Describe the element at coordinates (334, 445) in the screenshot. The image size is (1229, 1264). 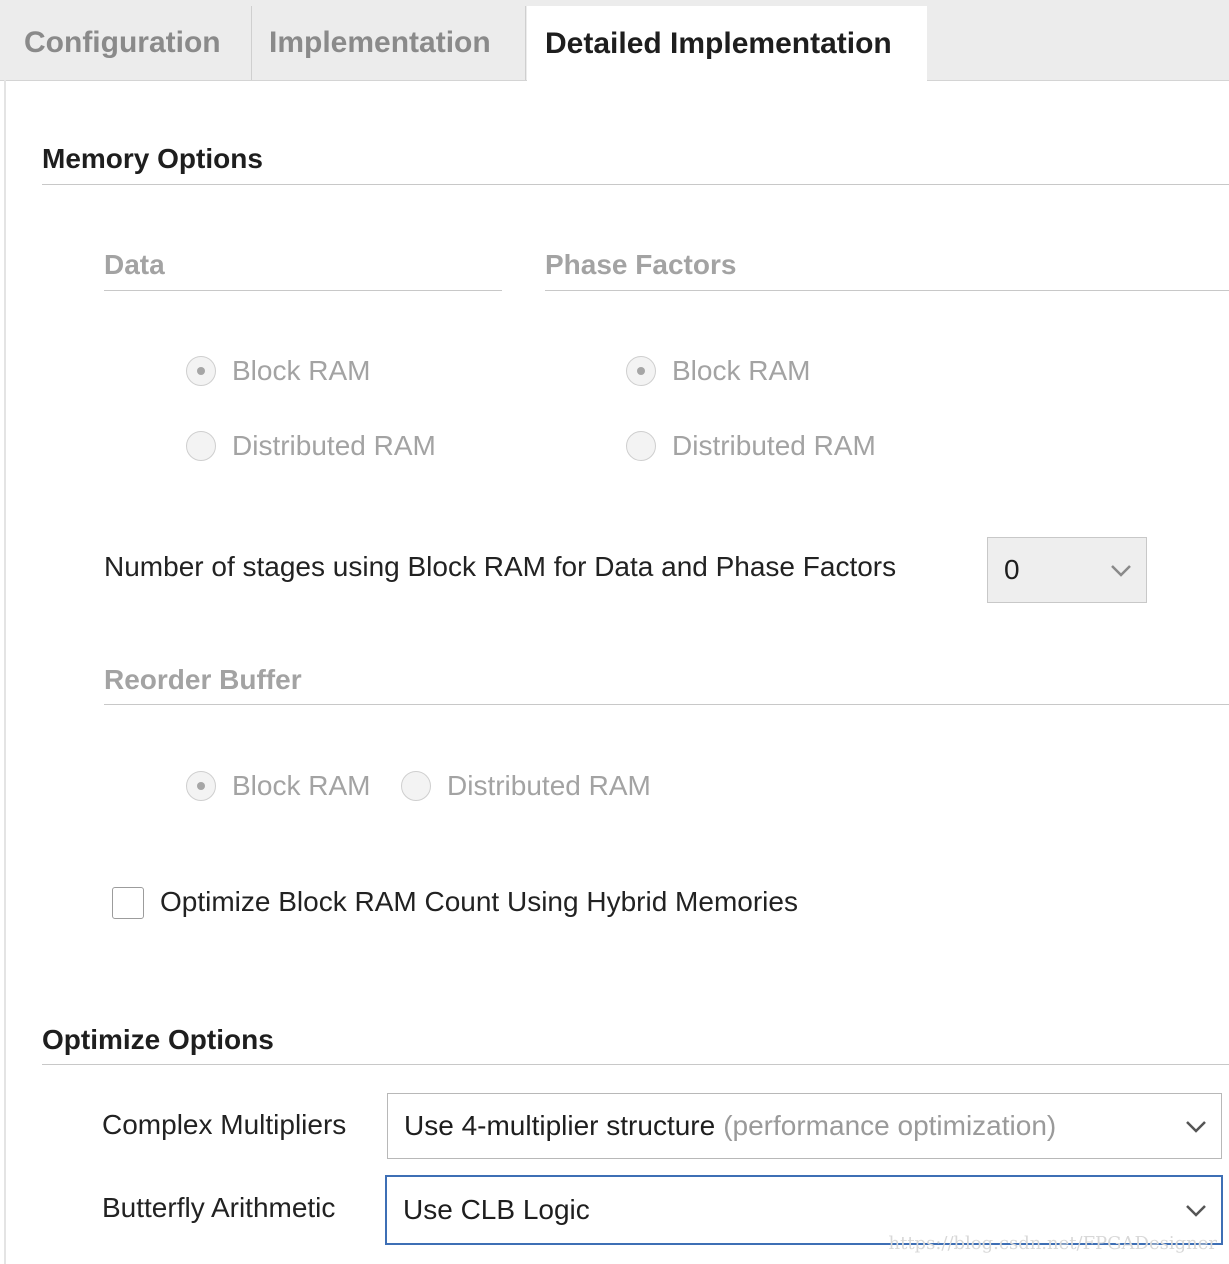
I see `data-distributed-ram-label: Distributed RAM` at that location.